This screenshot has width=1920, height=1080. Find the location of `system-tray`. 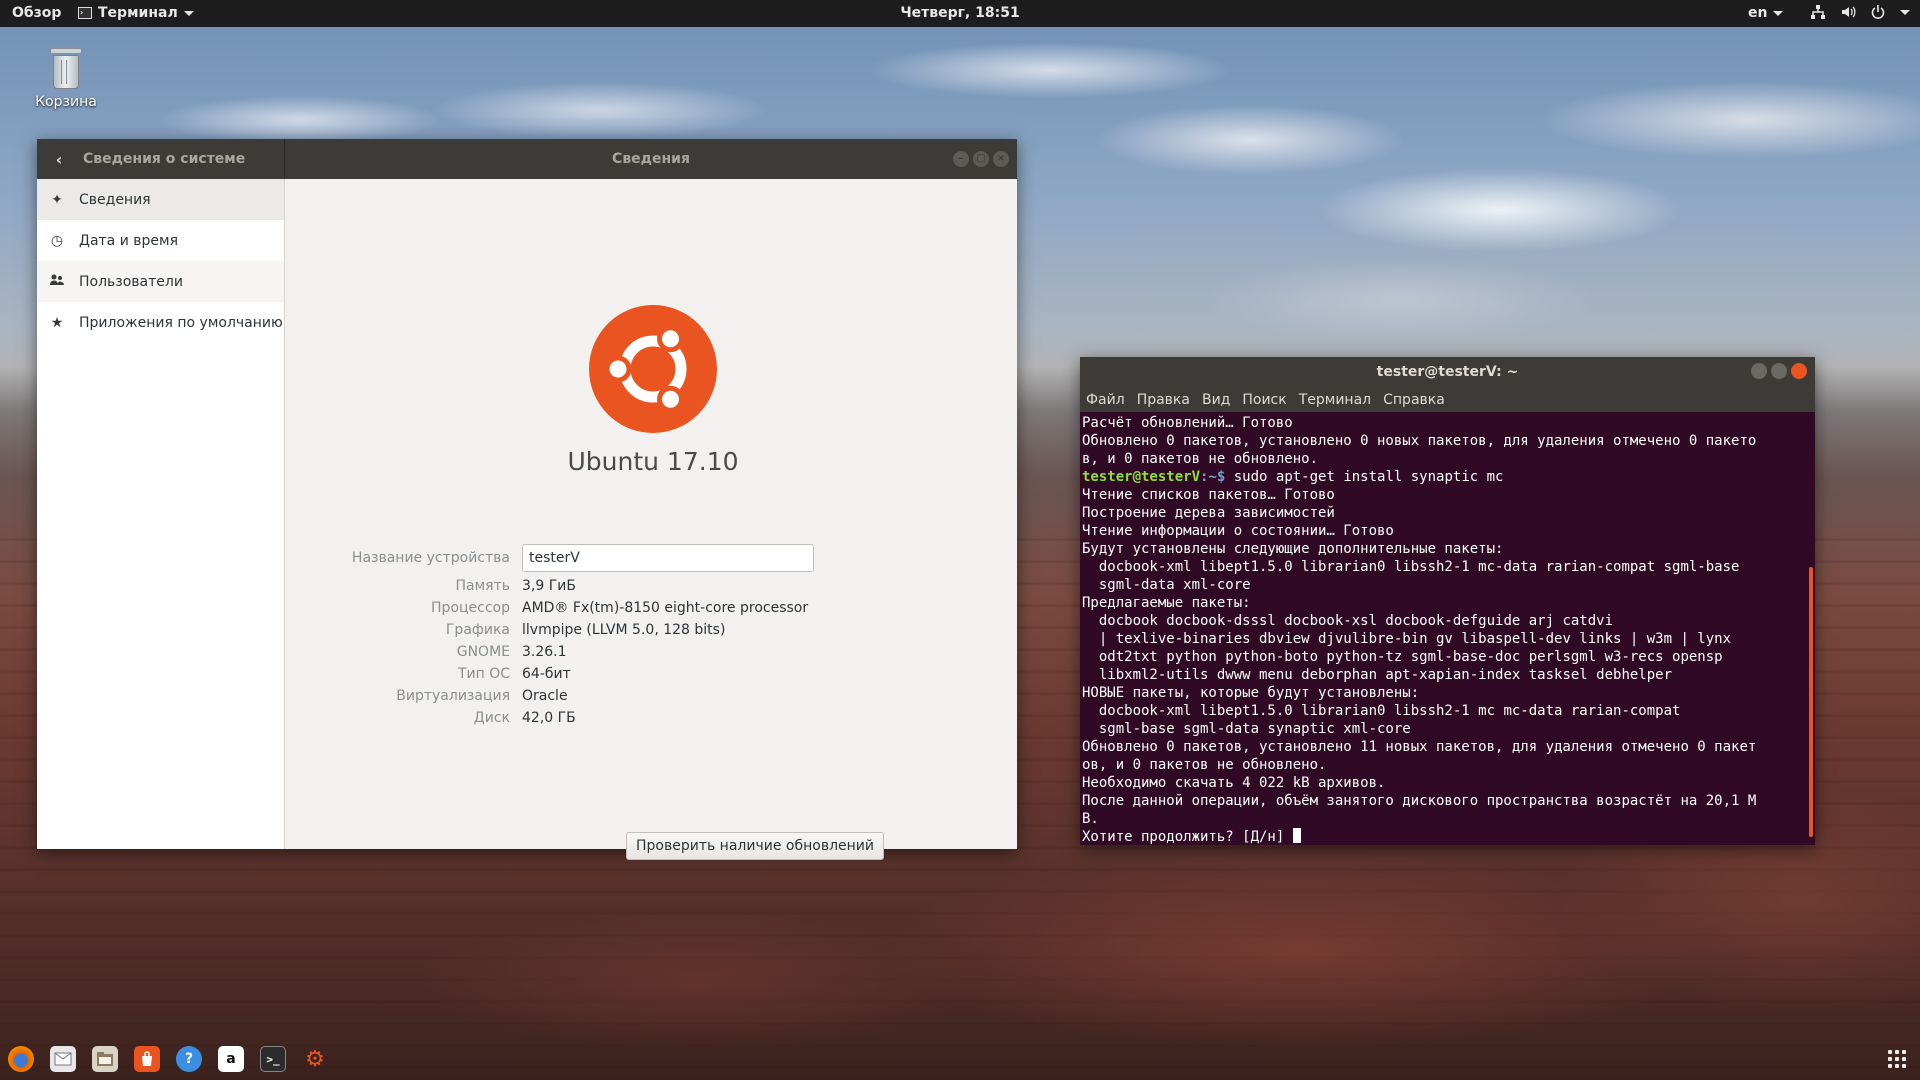

system-tray is located at coordinates (1860, 12).